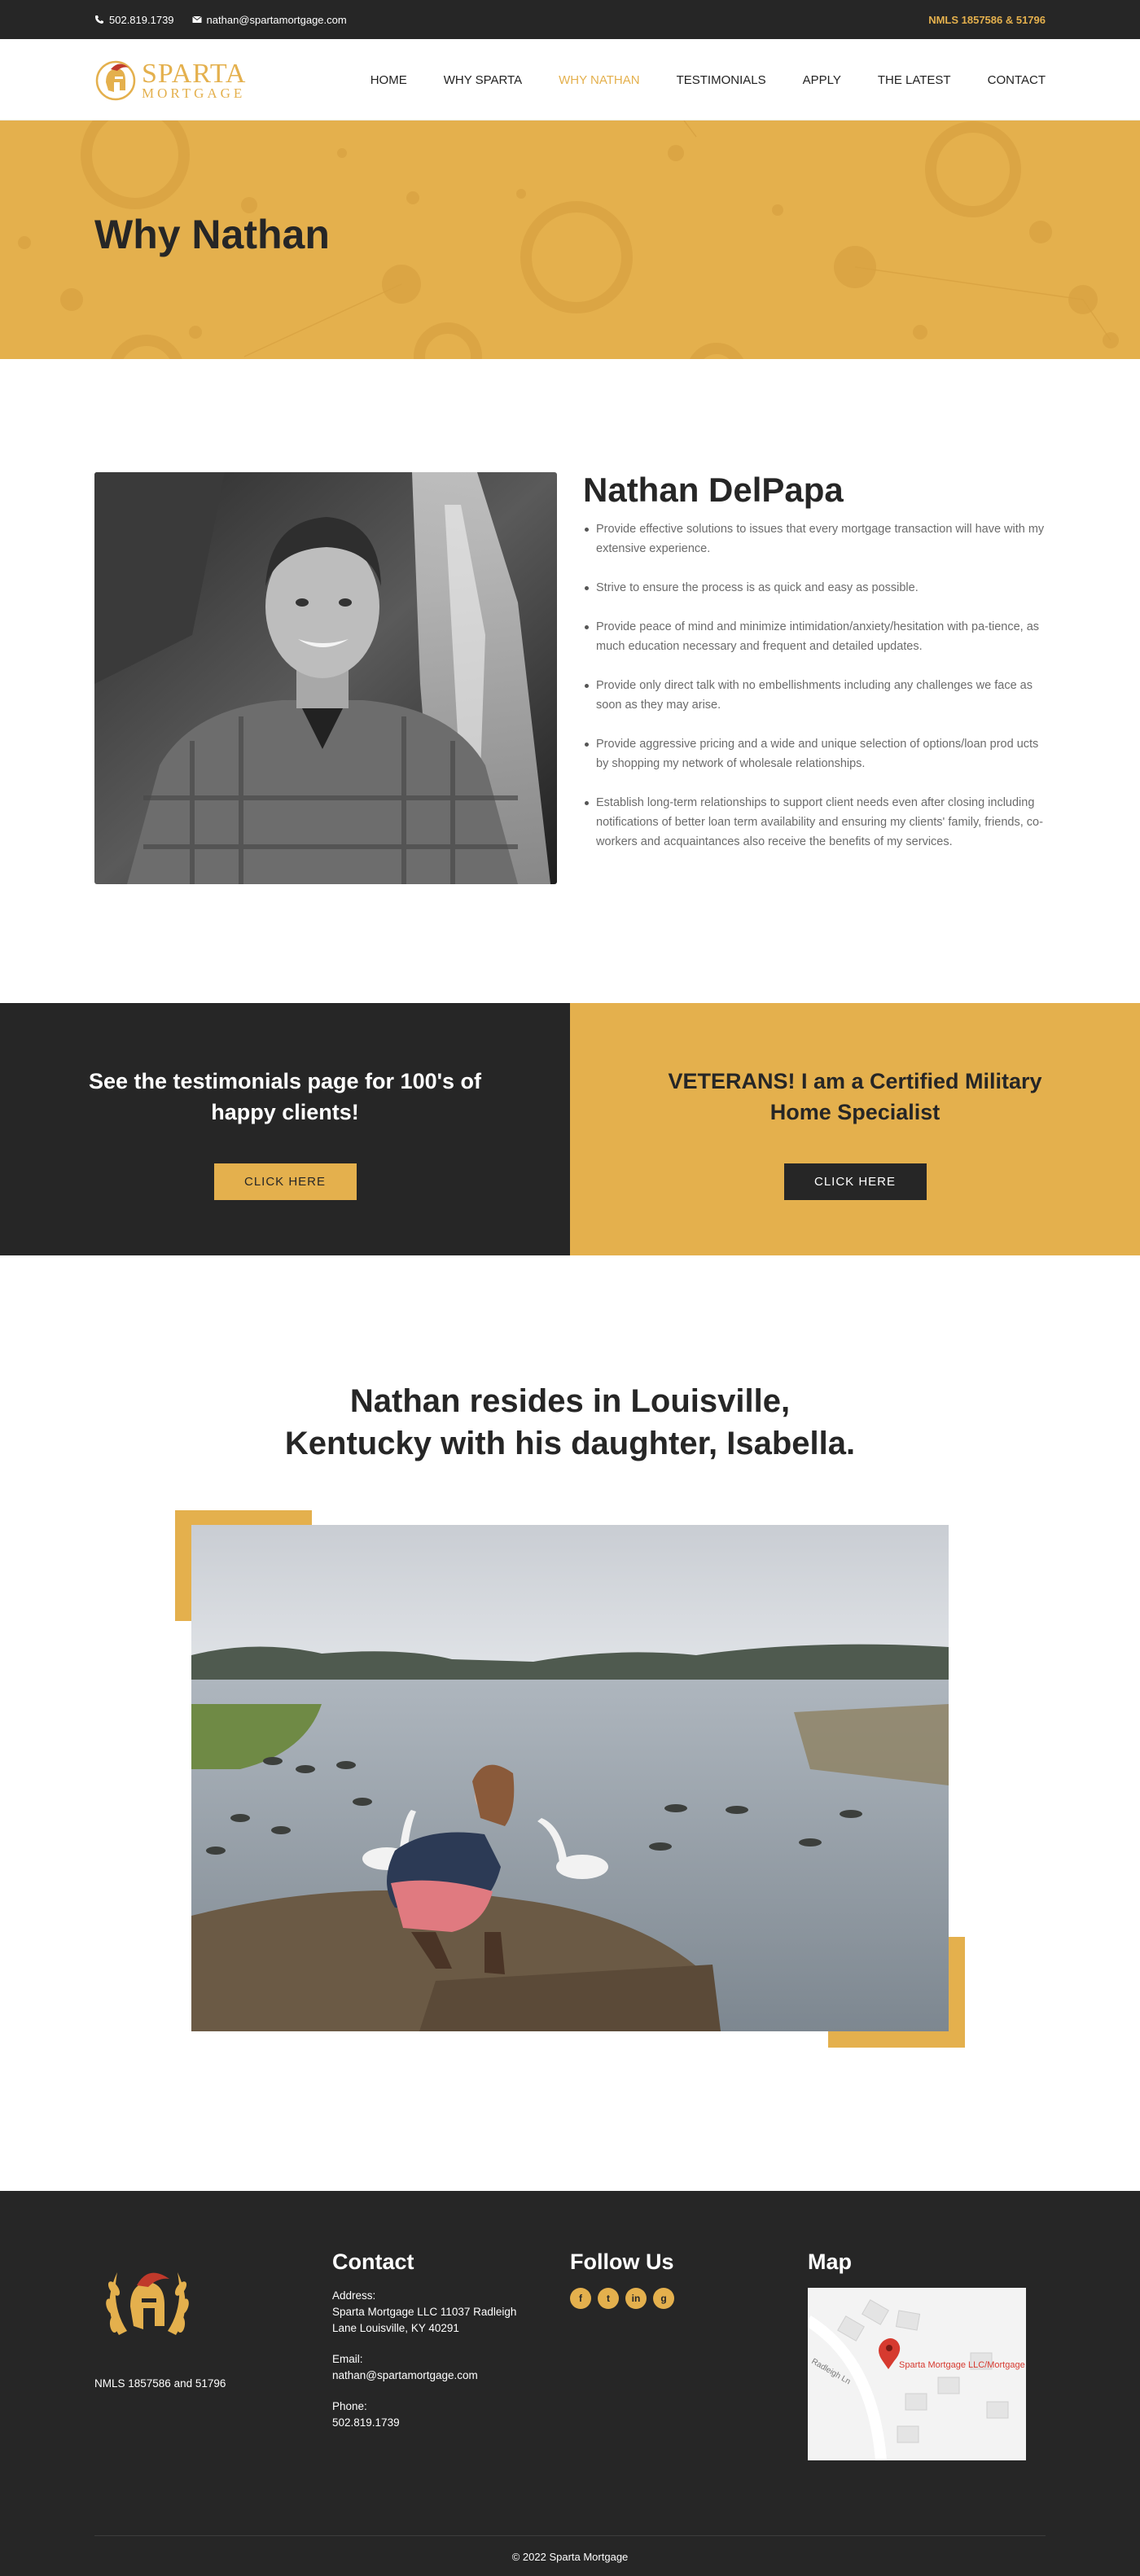 The height and width of the screenshot is (2576, 1140). I want to click on email-link: nathan@spartamortgage.com, so click(269, 19).